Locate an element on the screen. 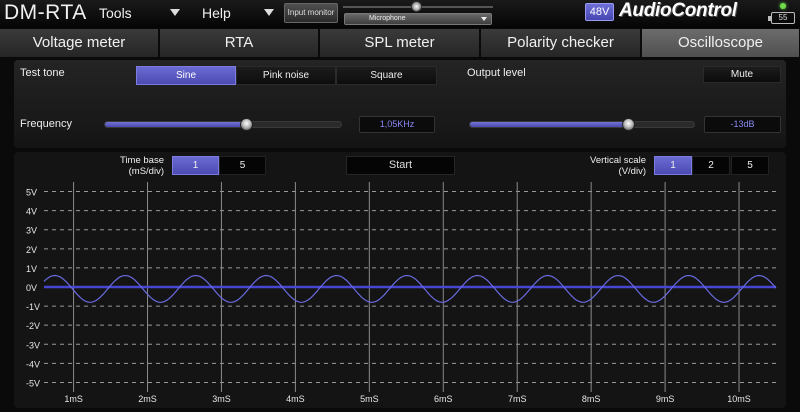  tone-pink-noise-option: Pink noise is located at coordinates (286, 75).